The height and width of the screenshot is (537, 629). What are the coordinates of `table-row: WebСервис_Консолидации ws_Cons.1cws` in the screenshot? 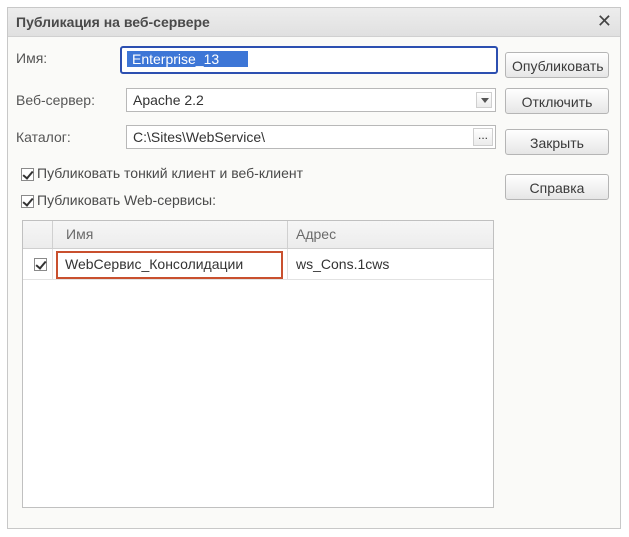 It's located at (258, 264).